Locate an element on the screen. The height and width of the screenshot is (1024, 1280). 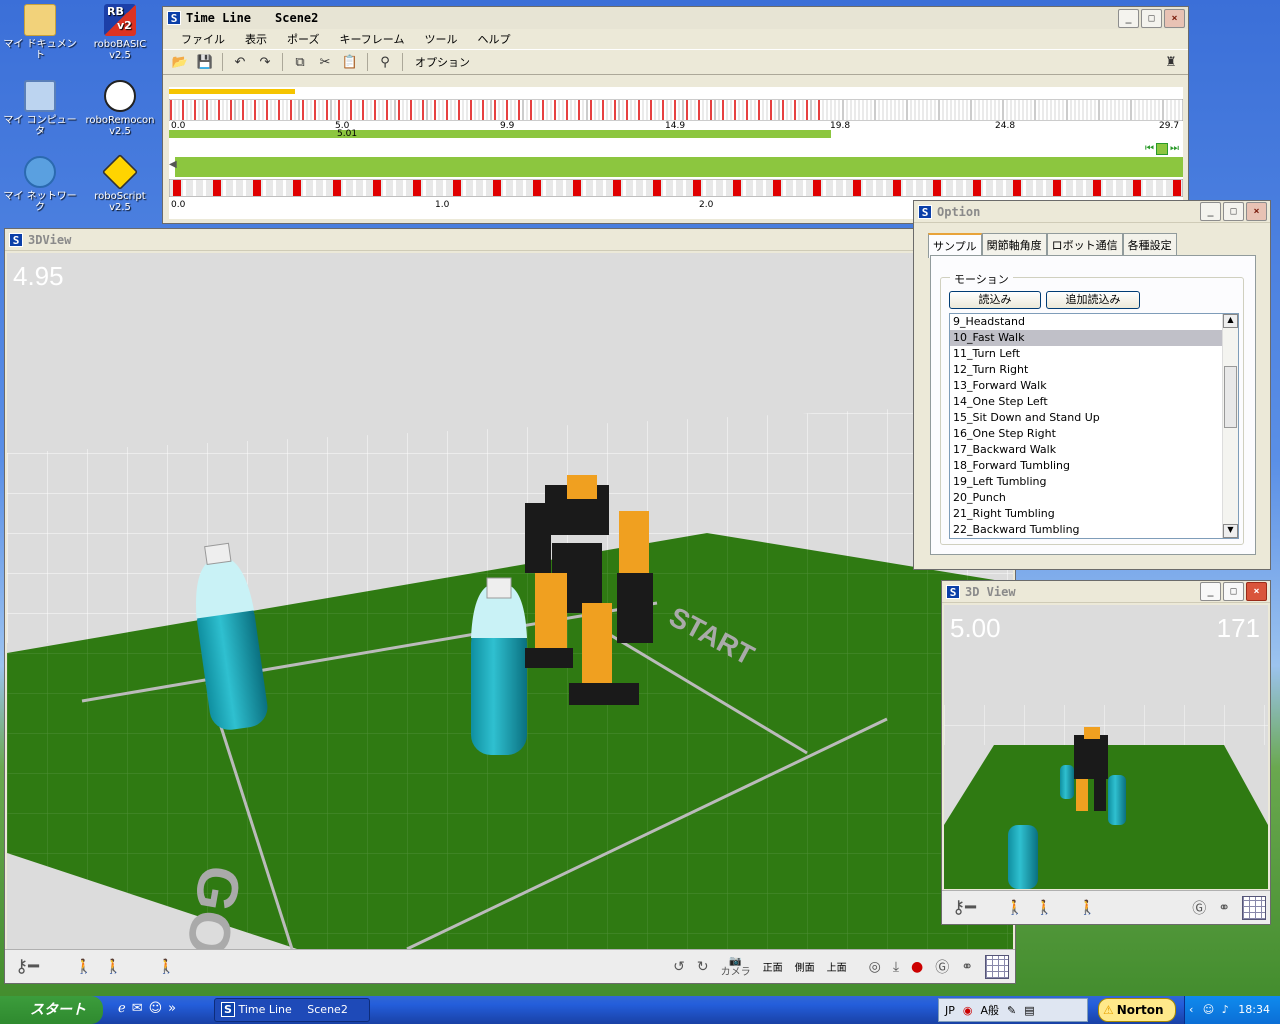
add-load-button: 追加読込み is located at coordinates (1093, 300).